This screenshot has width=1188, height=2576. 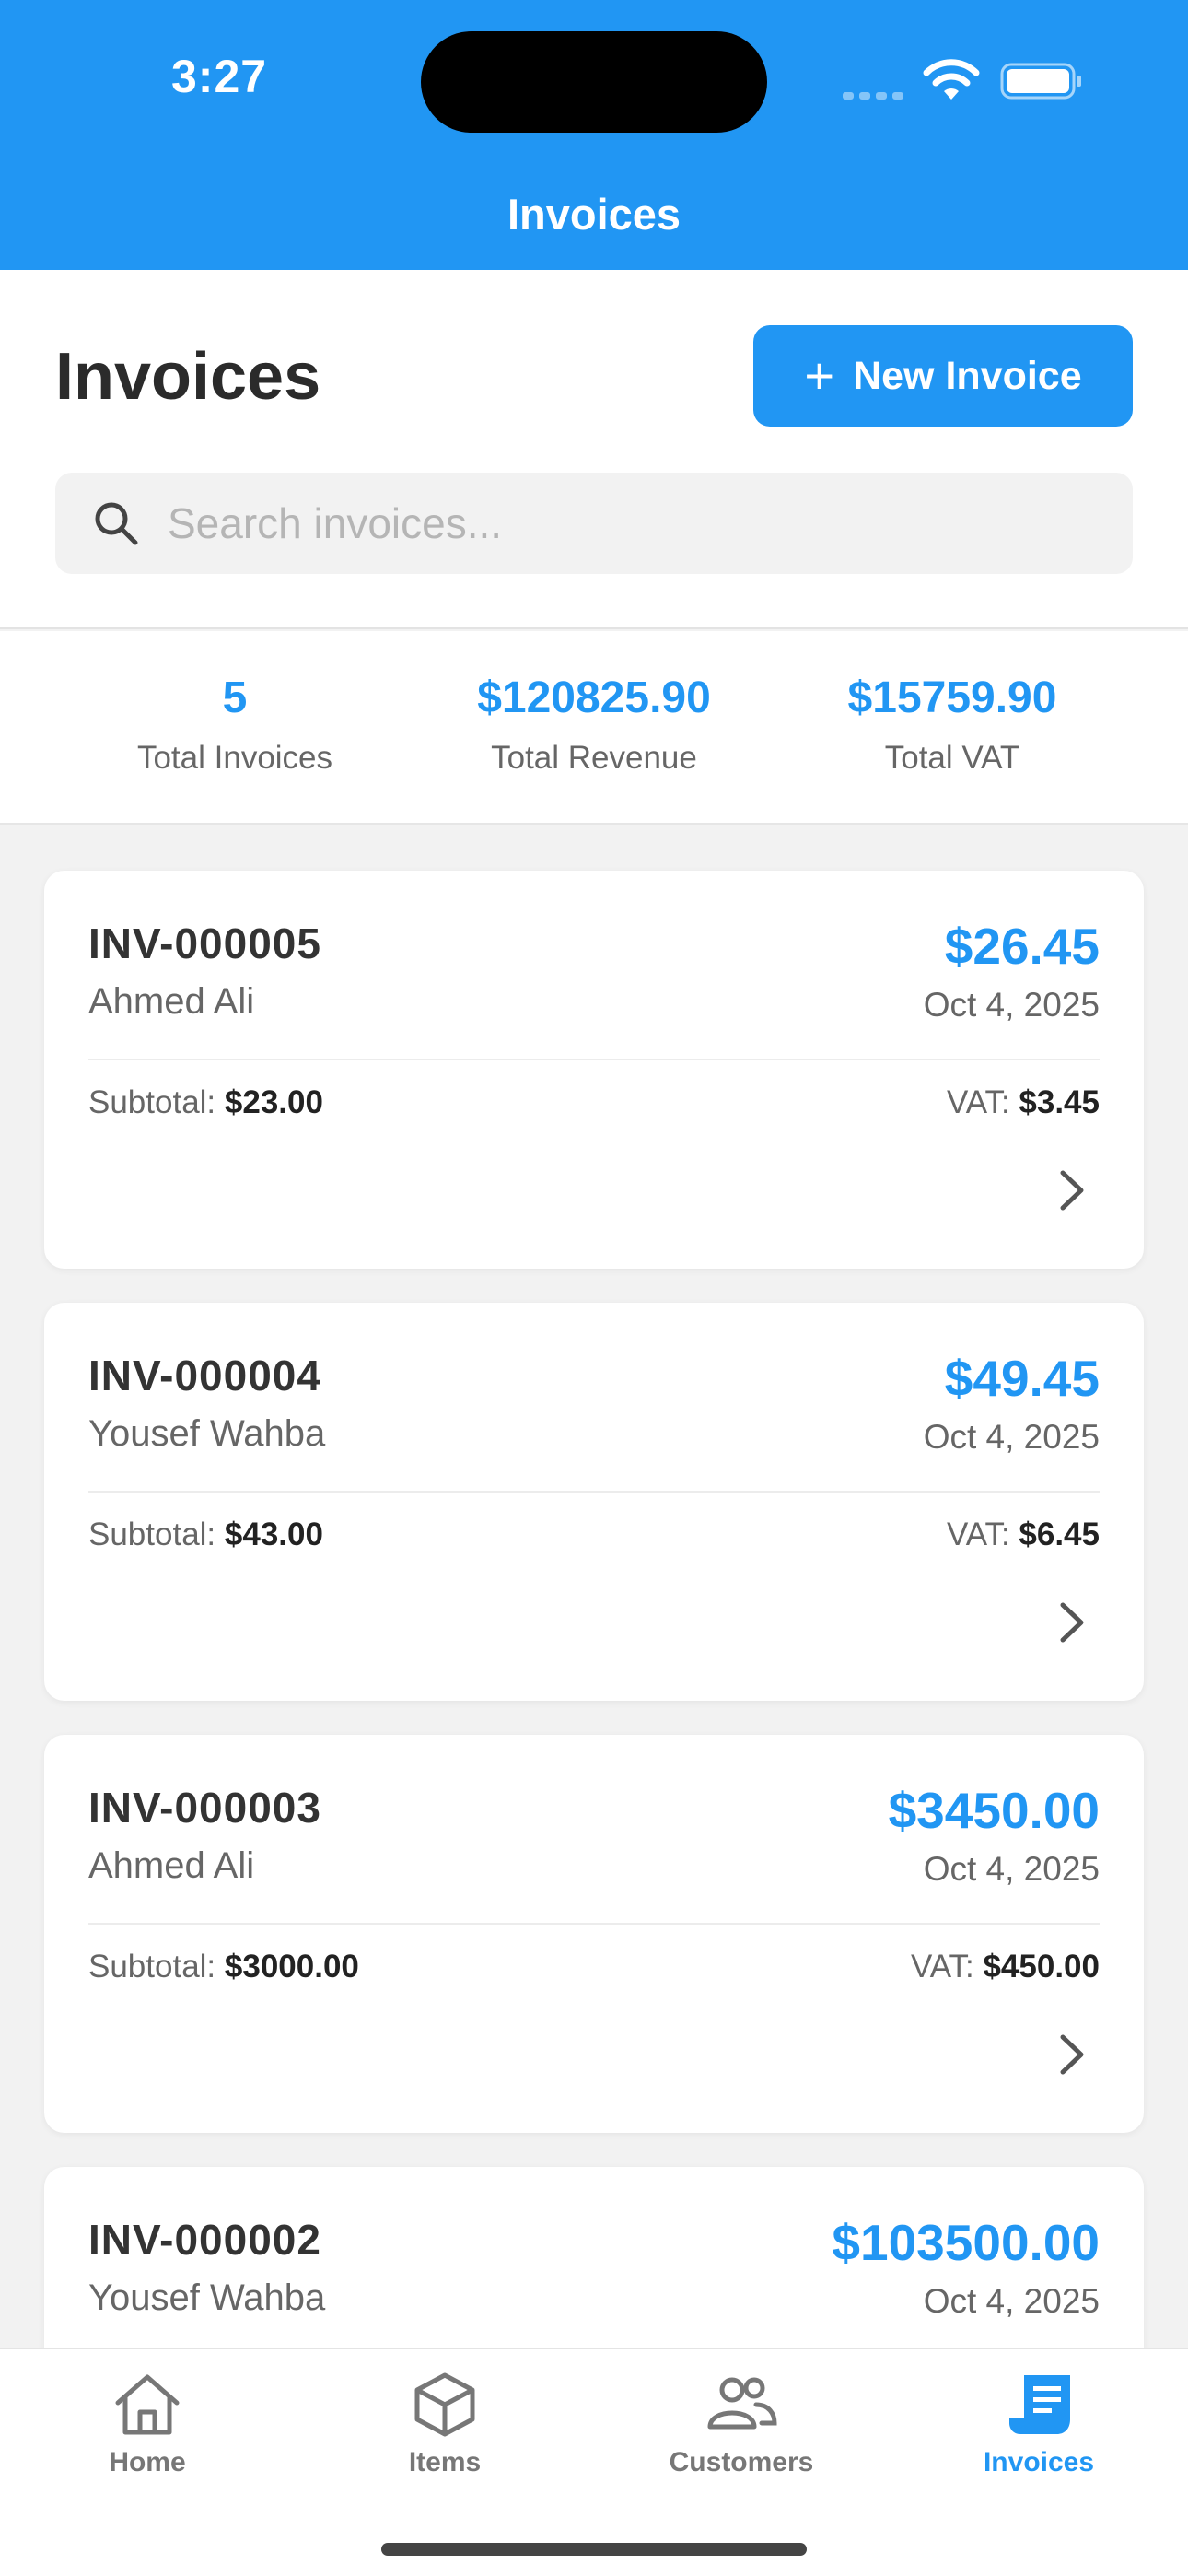 What do you see at coordinates (116, 523) in the screenshot?
I see `search-icon` at bounding box center [116, 523].